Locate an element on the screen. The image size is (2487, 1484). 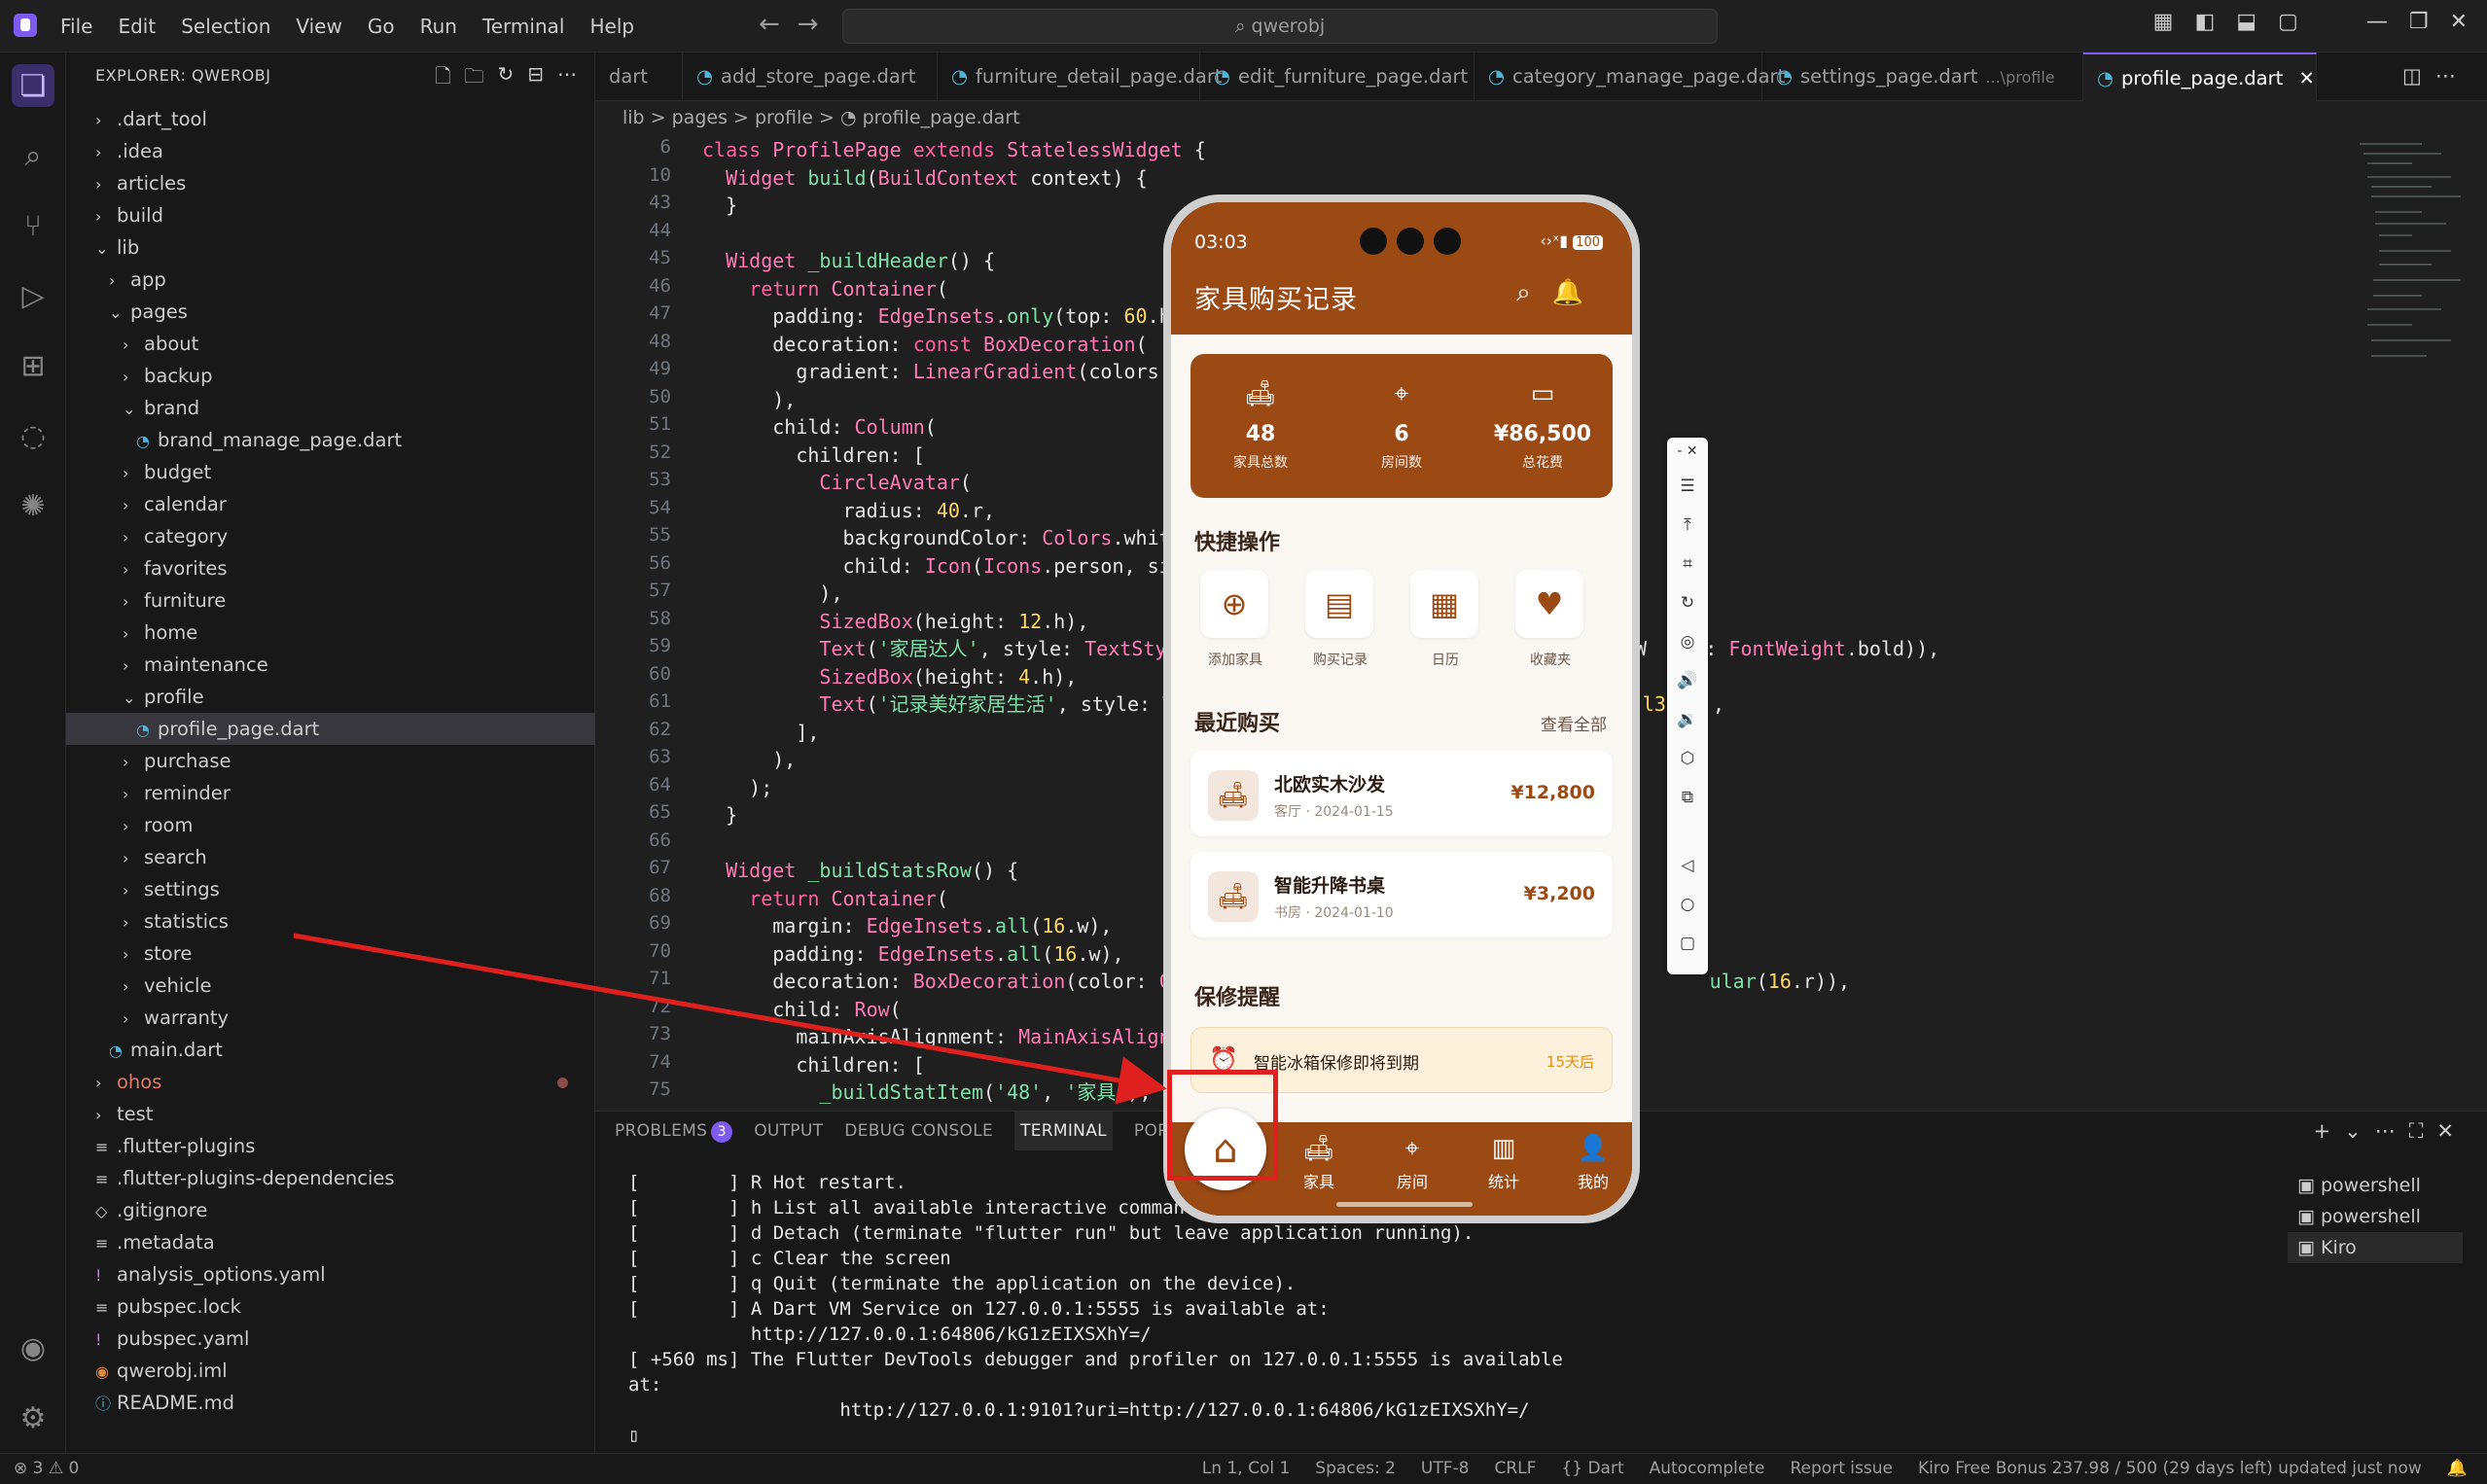
annotation-highlight-box is located at coordinates (1222, 1126).